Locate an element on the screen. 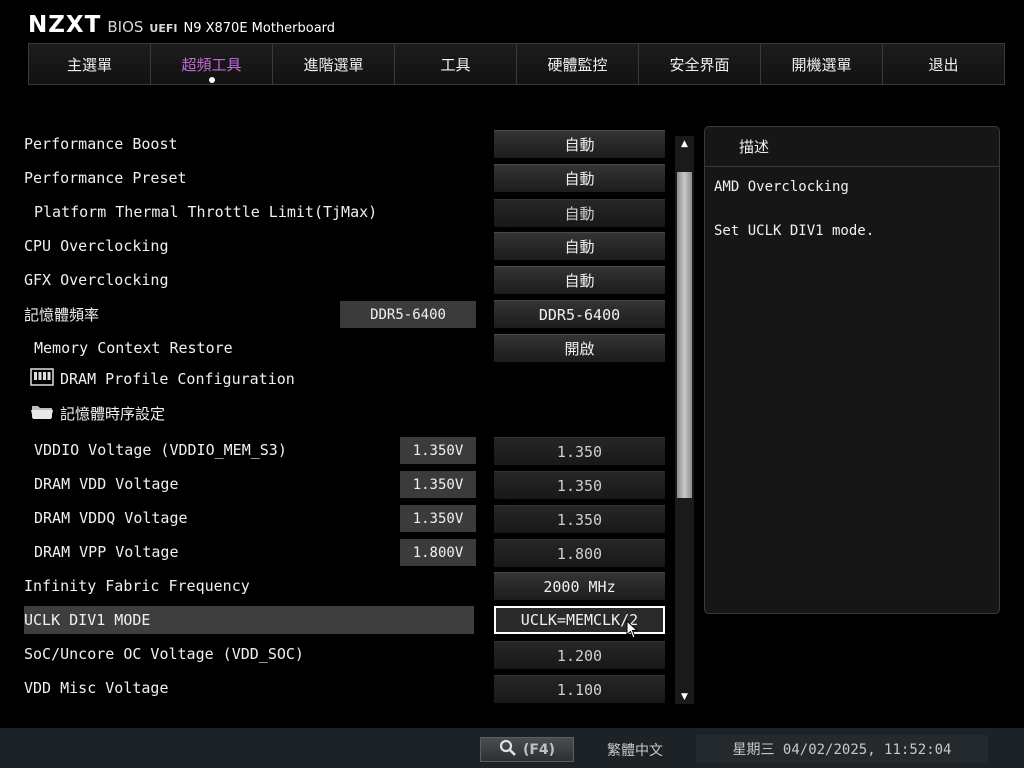 This screenshot has width=1024, height=768. bios-header: NZXT BIOS UEFI N9 X870E Motherboard is located at coordinates (181, 27).